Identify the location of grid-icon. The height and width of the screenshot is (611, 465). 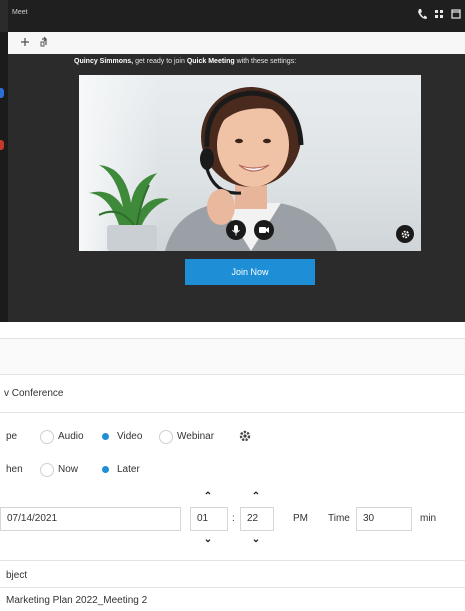
(439, 14).